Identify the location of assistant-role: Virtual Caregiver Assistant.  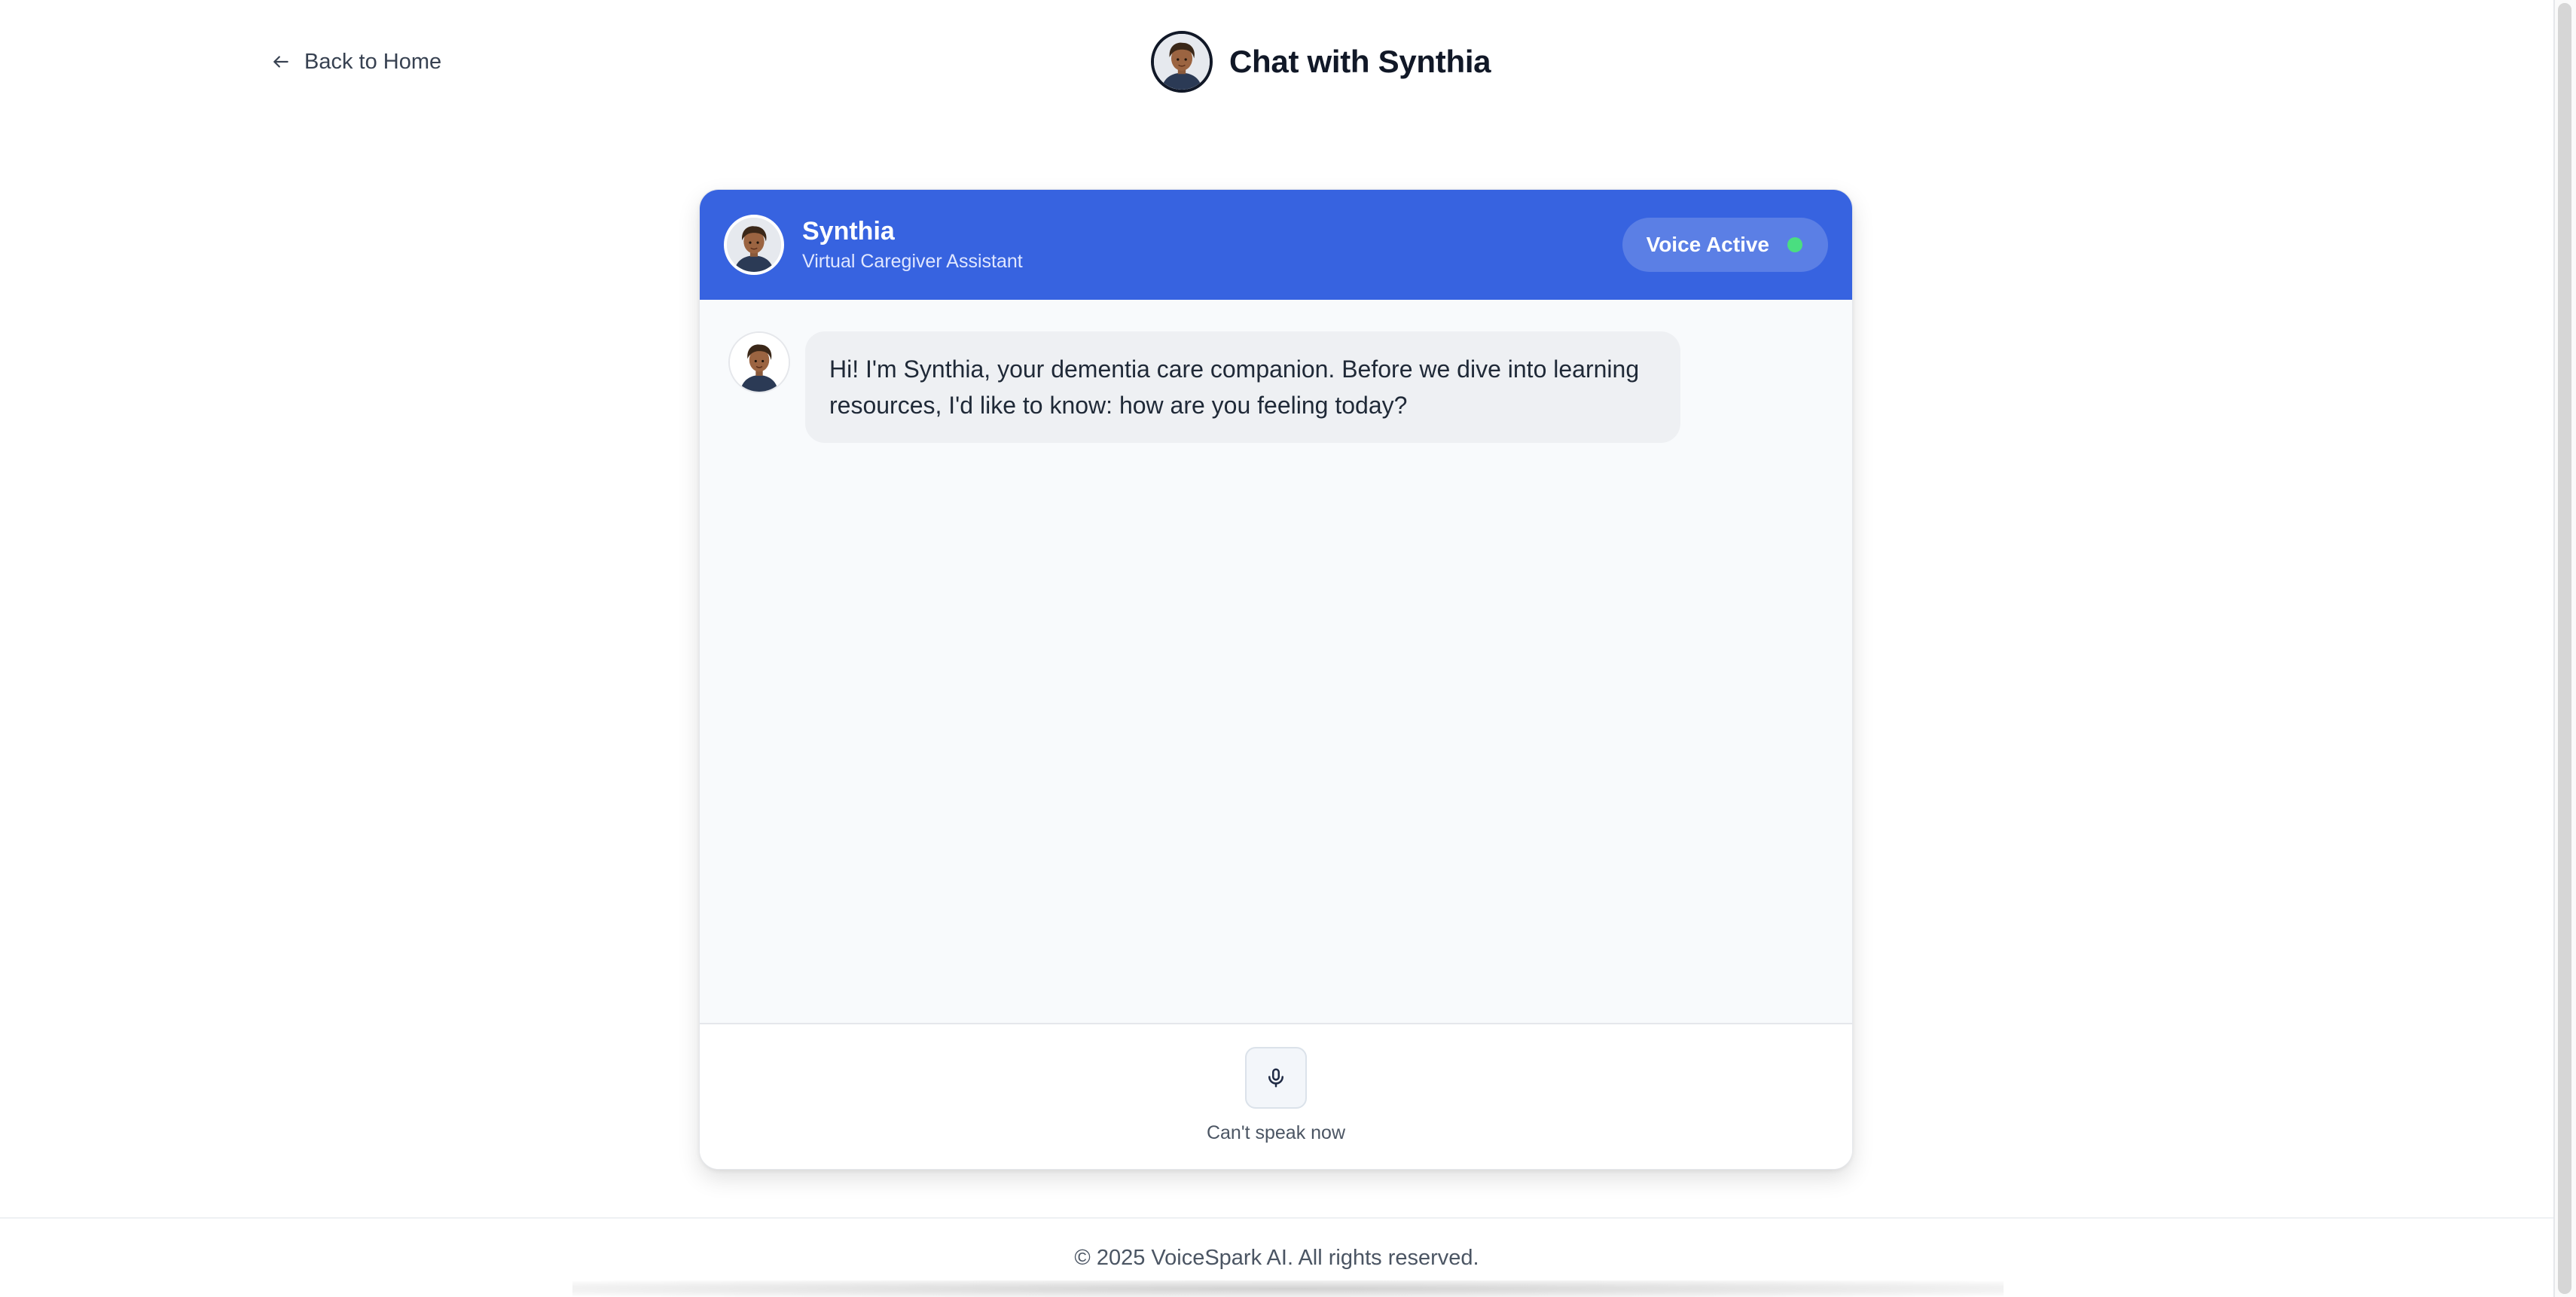
(913, 261).